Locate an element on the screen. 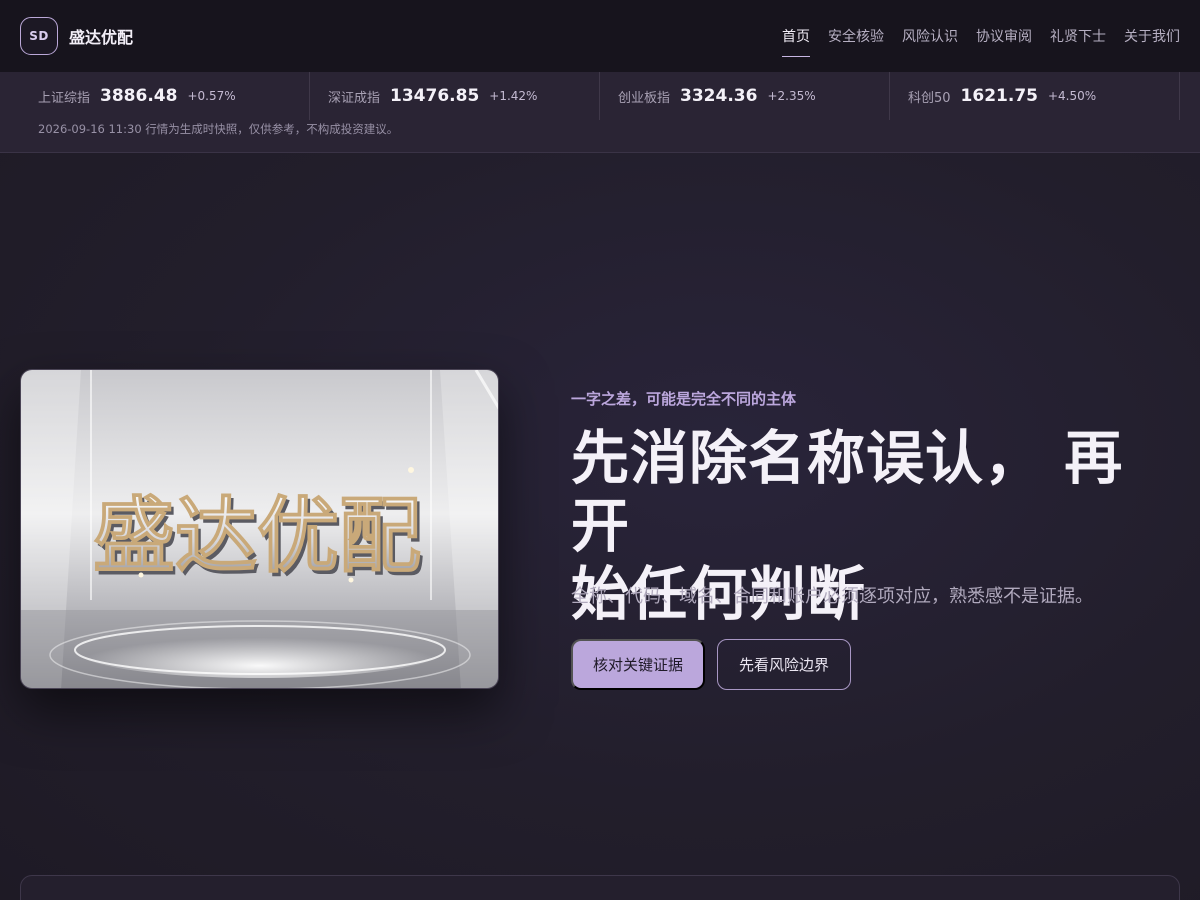 The height and width of the screenshot is (900, 1200). ticker-disclaimer: 2026-09-16 11:30 行情为生成时快照，仅供参考，不构成投资建议。 is located at coordinates (218, 129).